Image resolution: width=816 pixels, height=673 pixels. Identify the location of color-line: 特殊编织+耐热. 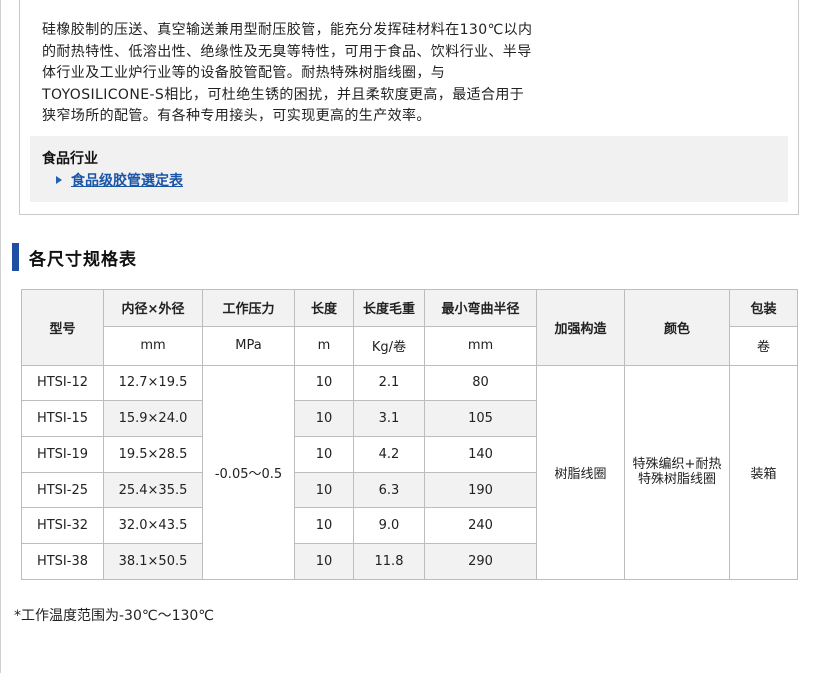
(677, 465).